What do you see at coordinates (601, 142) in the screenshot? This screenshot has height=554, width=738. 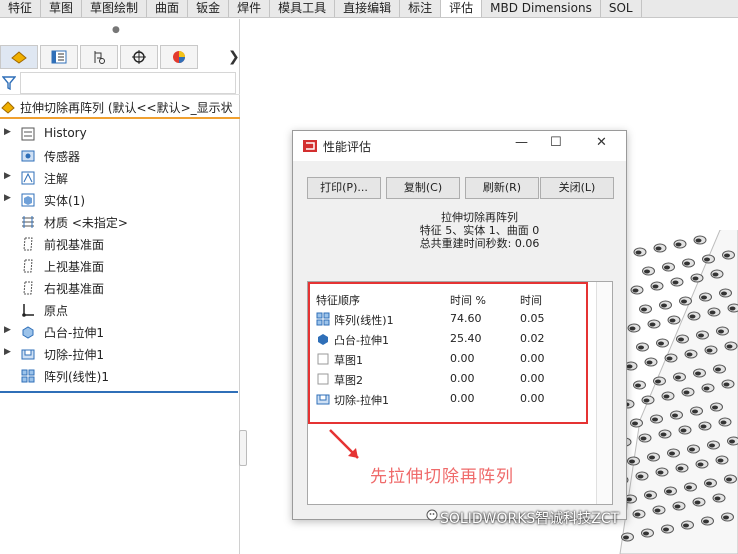 I see `close-icon: ✕` at bounding box center [601, 142].